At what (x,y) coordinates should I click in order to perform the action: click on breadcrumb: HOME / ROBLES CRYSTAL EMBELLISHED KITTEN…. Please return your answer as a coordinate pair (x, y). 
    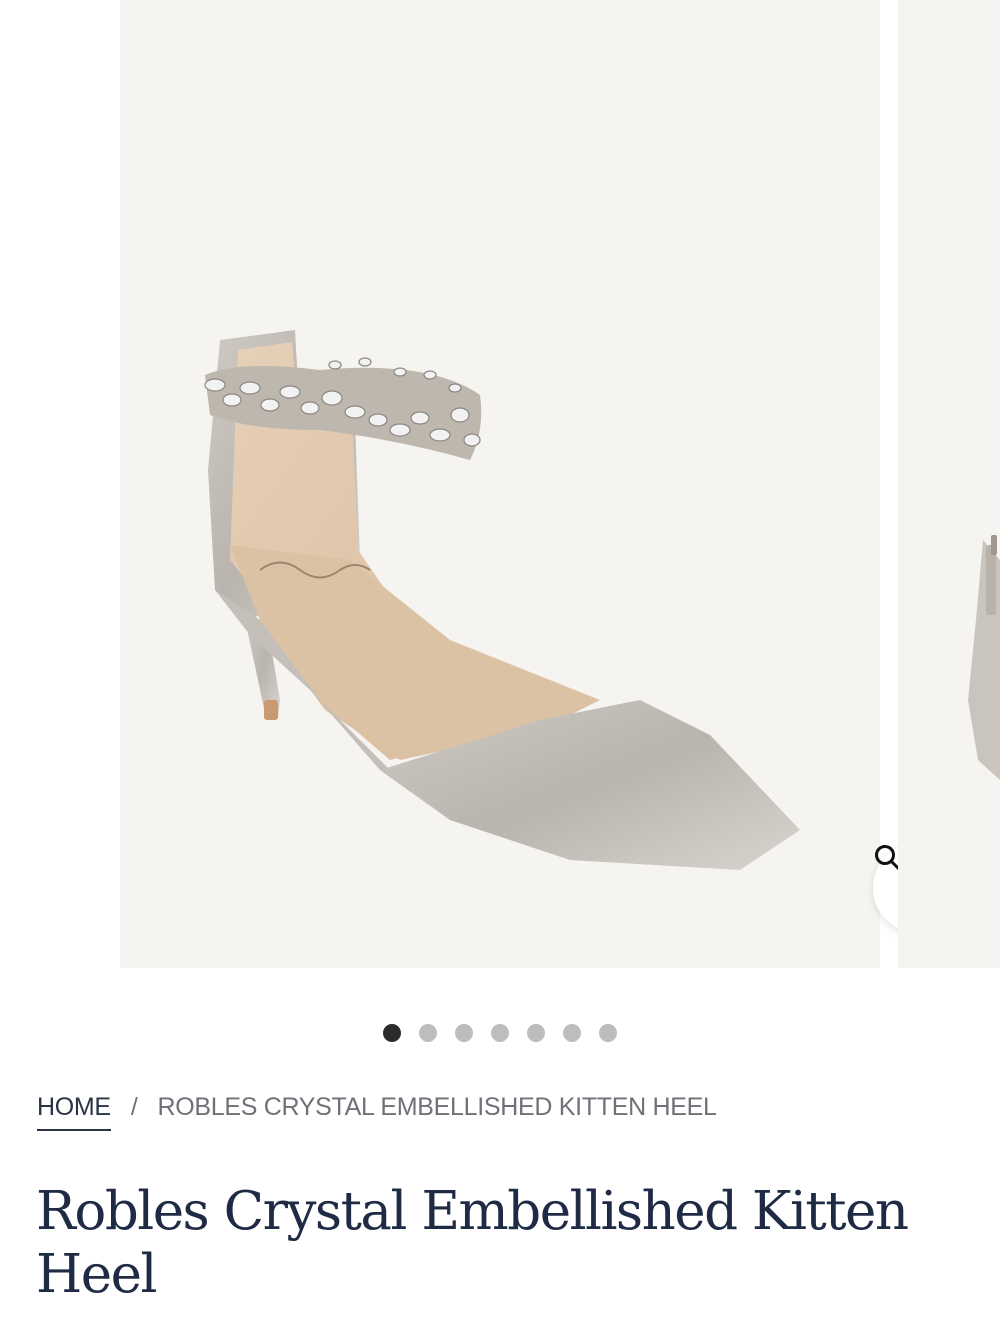
    Looking at the image, I should click on (377, 1112).